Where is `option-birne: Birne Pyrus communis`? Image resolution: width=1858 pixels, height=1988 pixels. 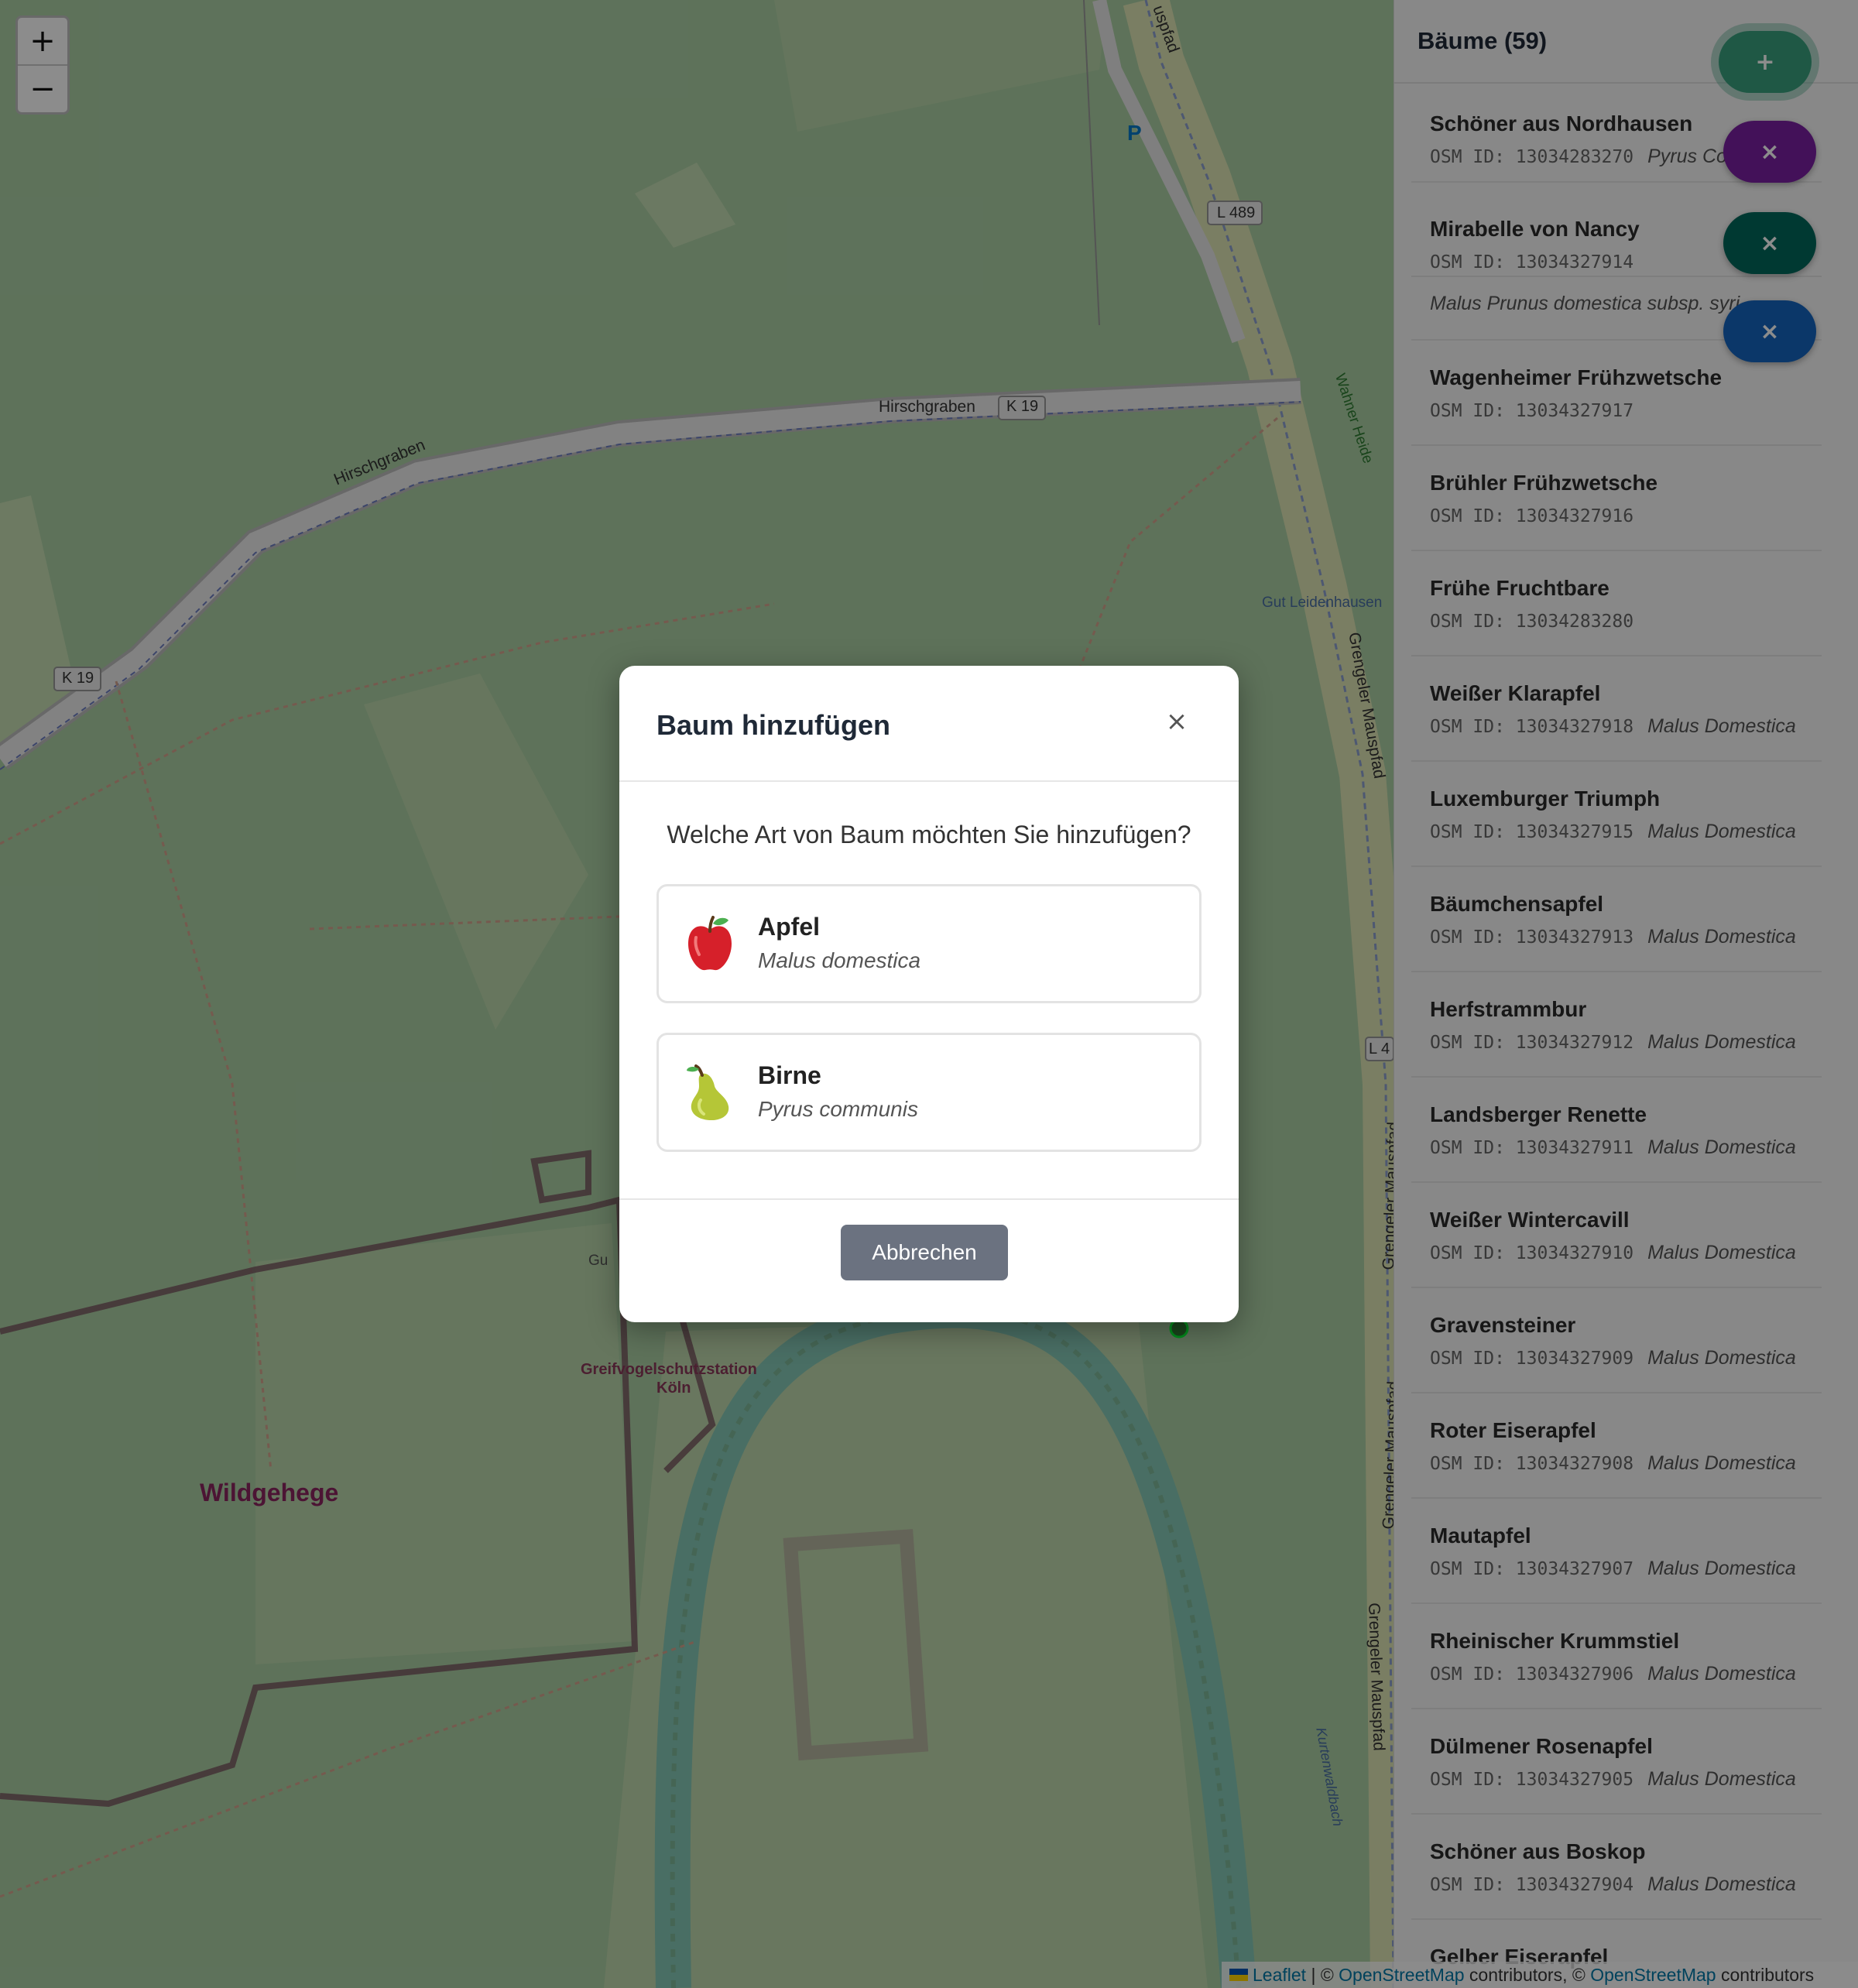 option-birne: Birne Pyrus communis is located at coordinates (929, 1093).